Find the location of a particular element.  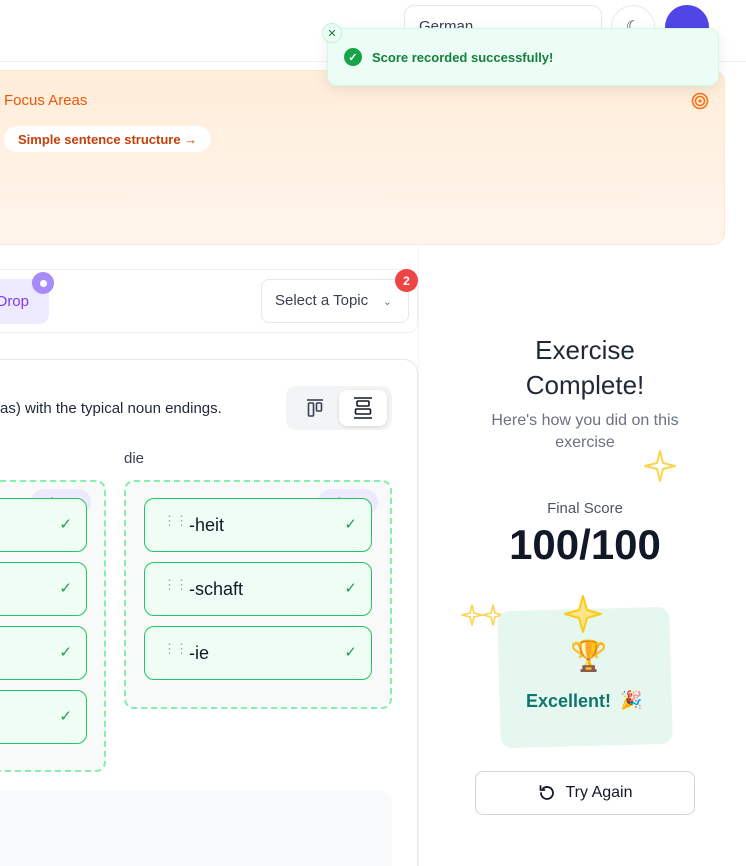

item-label: -heit is located at coordinates (207, 525).